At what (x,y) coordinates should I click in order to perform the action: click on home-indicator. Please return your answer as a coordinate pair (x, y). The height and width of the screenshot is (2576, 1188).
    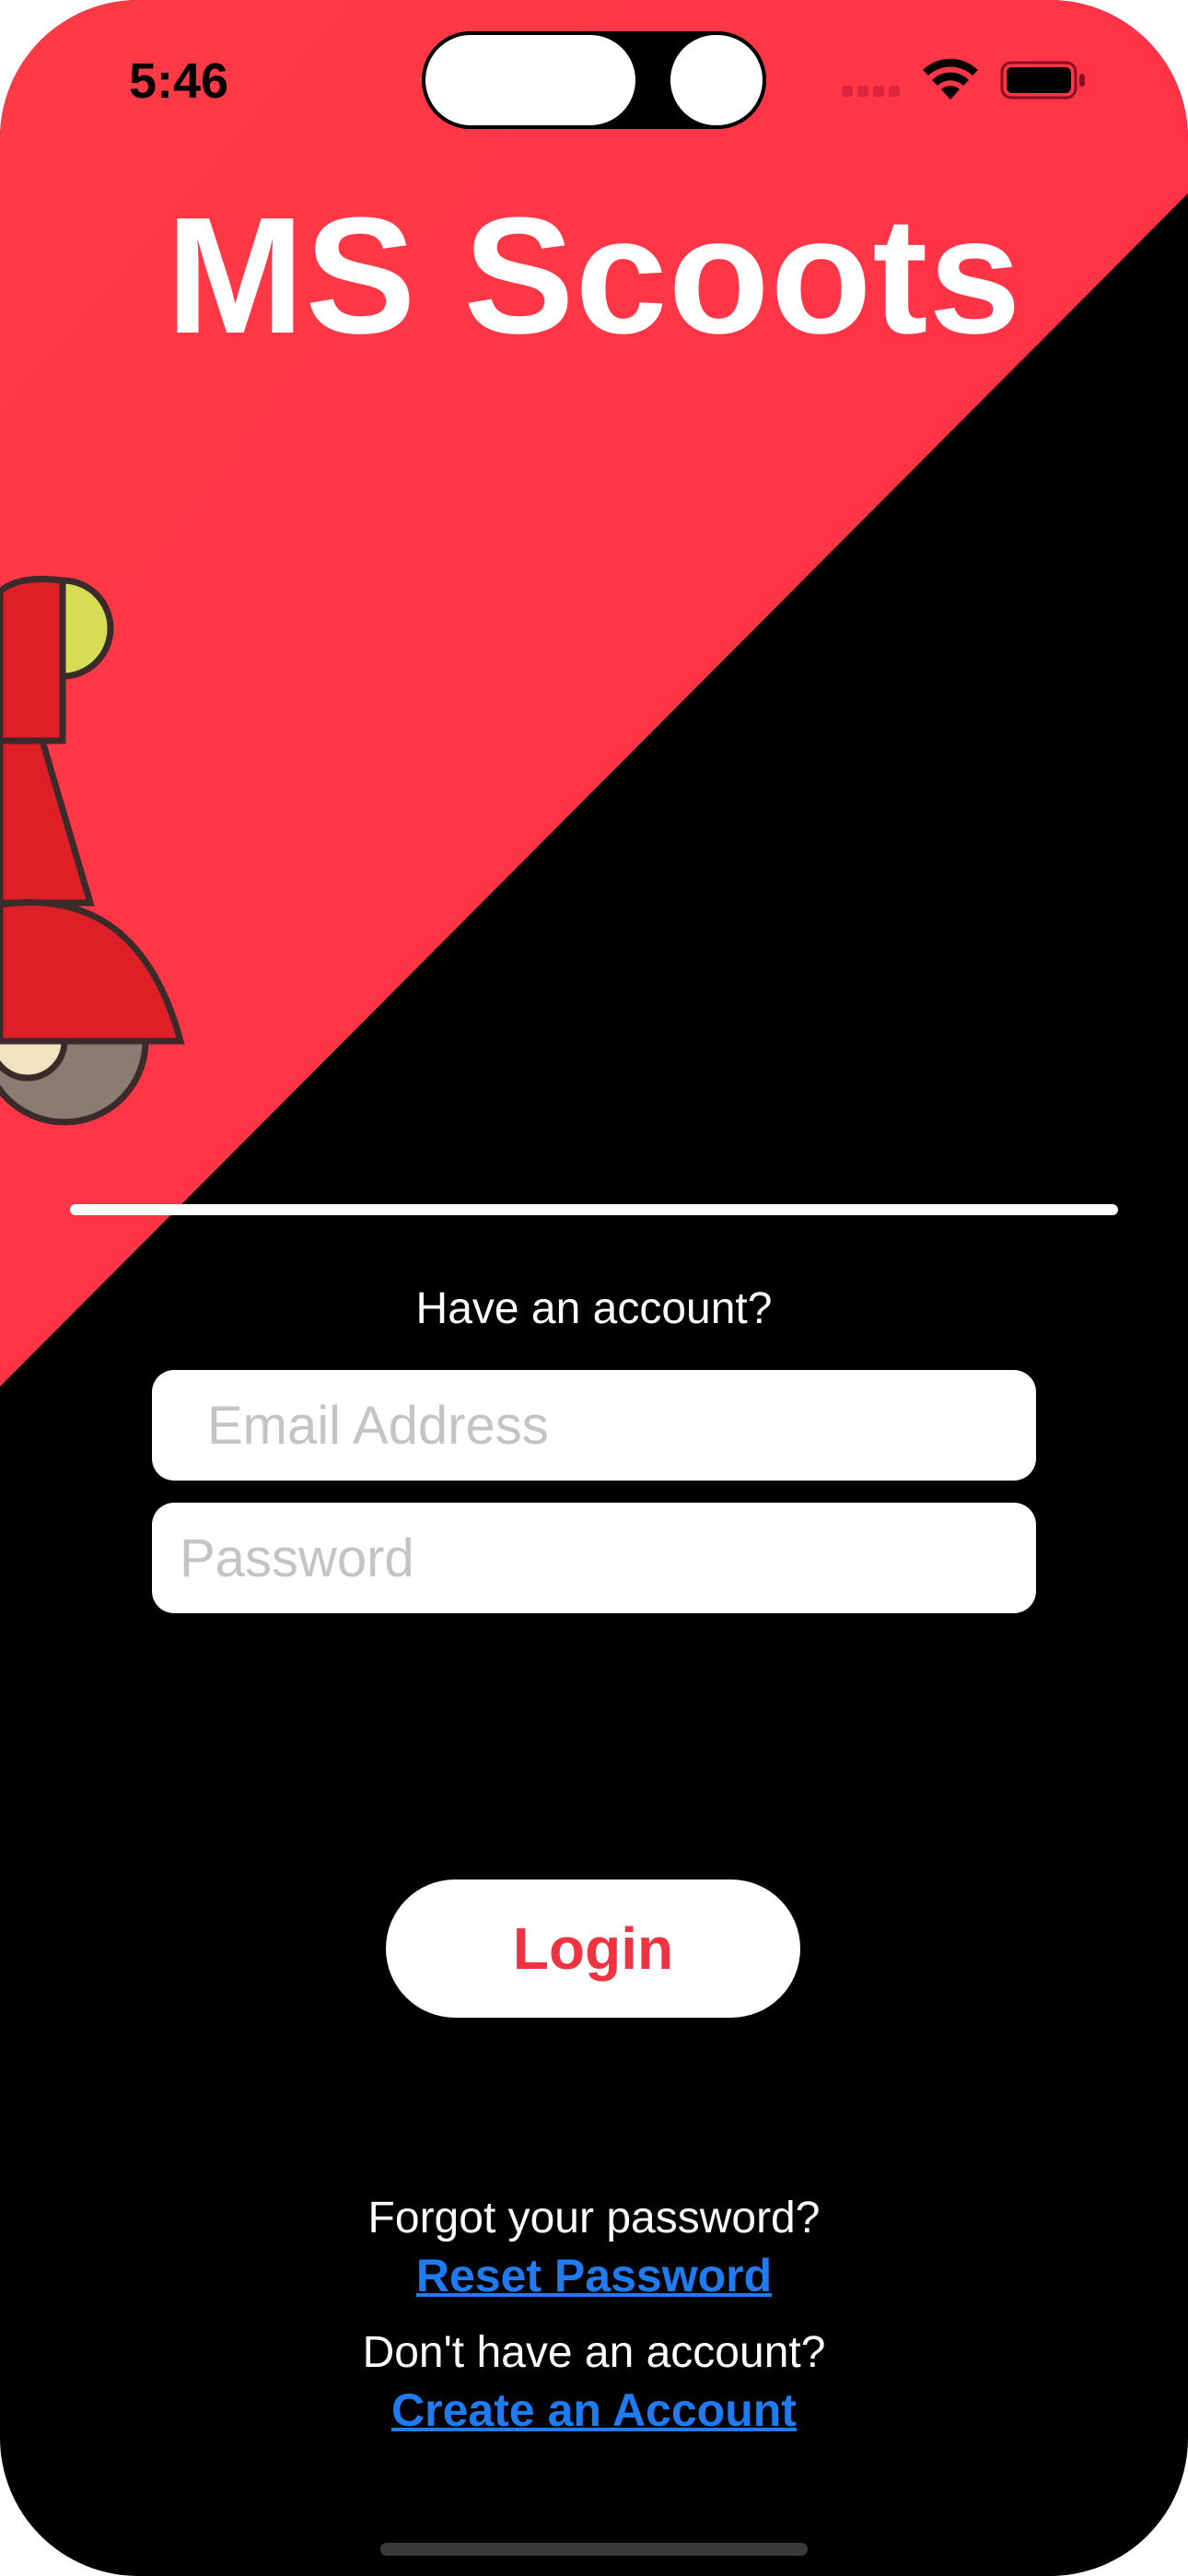
    Looking at the image, I should click on (594, 2549).